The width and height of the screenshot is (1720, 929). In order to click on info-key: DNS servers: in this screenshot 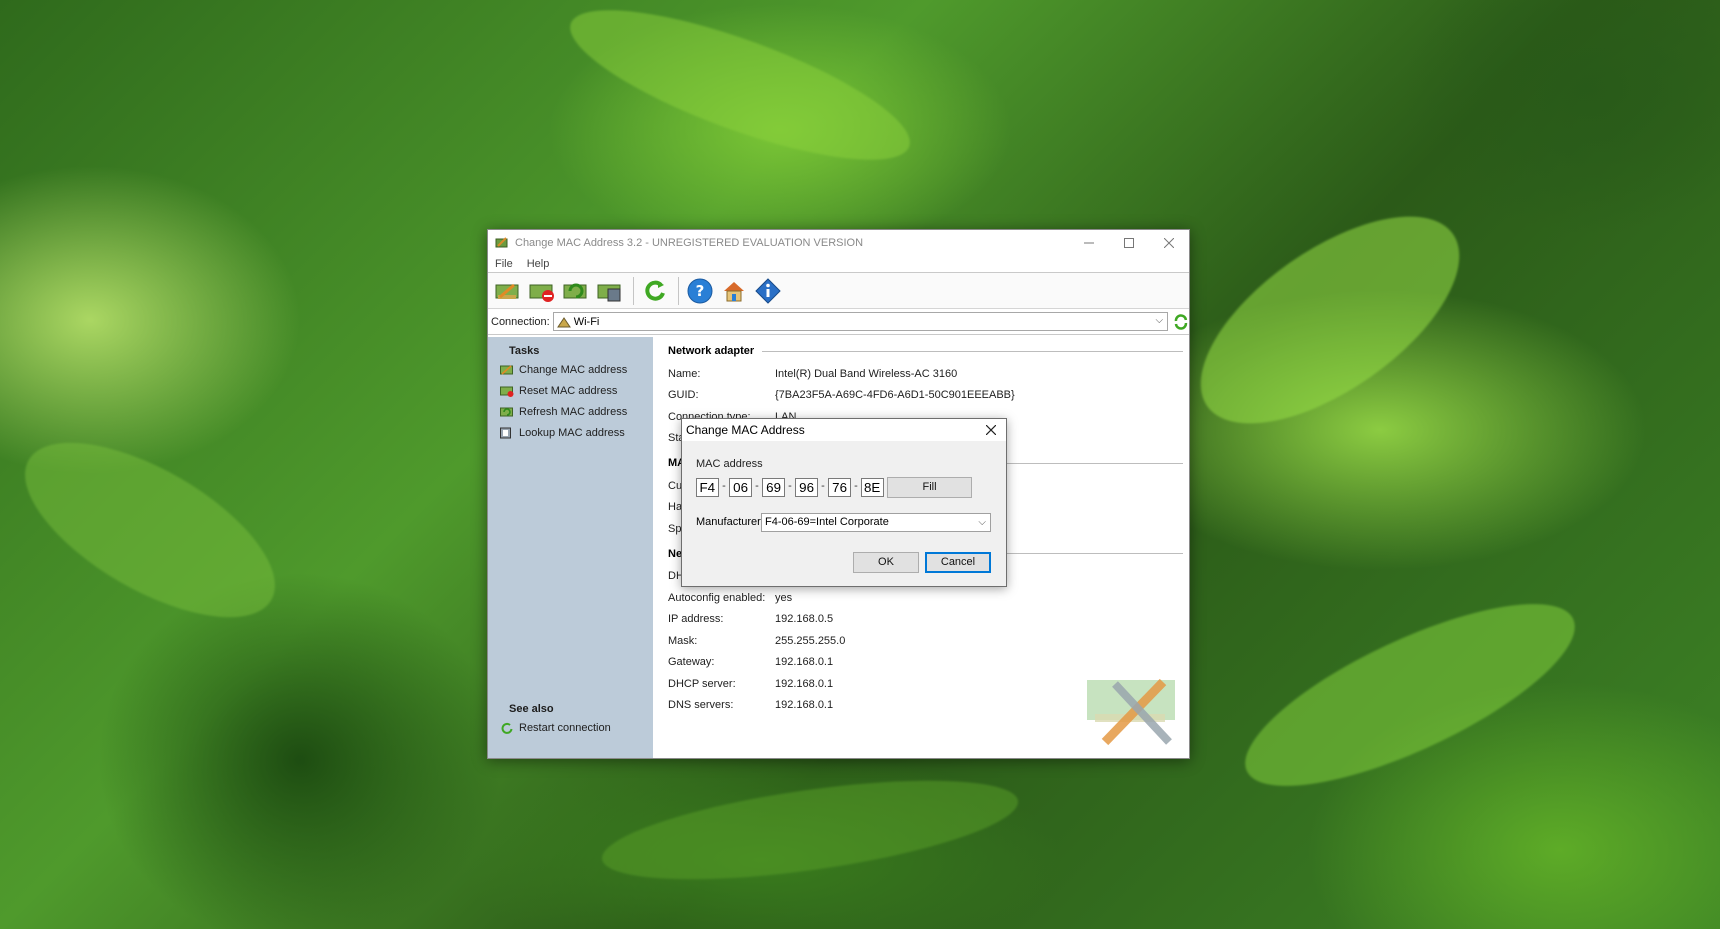, I will do `click(701, 705)`.